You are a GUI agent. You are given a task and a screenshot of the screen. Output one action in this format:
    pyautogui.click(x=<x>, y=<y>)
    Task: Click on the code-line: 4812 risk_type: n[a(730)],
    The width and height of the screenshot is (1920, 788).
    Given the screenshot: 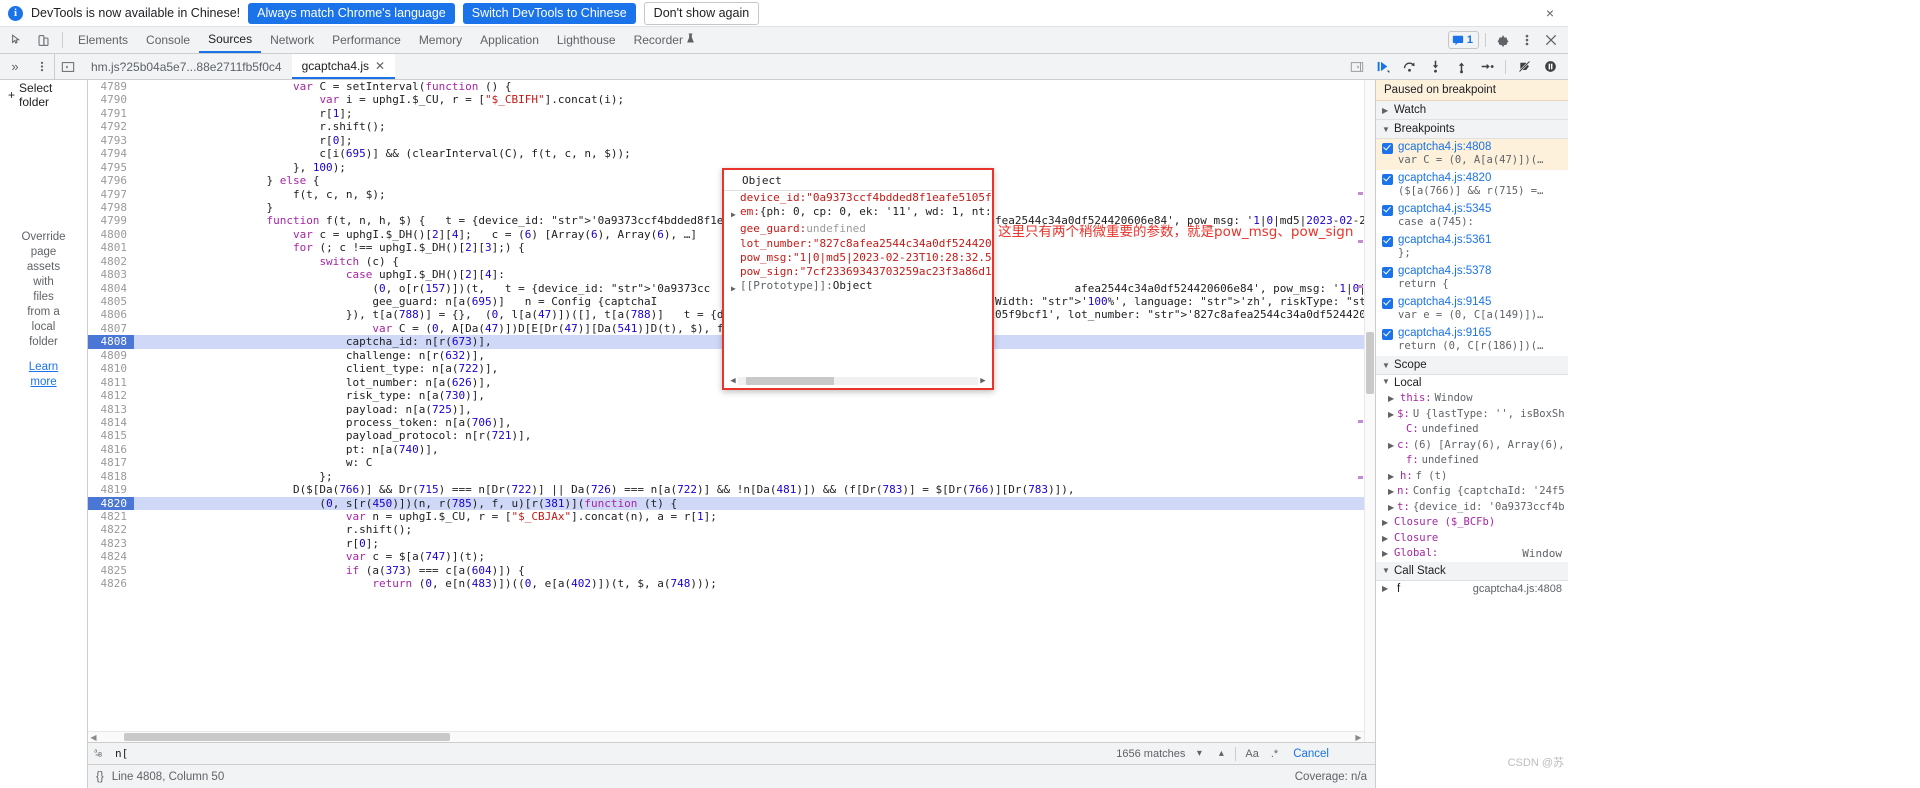 What is the action you would take?
    pyautogui.click(x=731, y=395)
    